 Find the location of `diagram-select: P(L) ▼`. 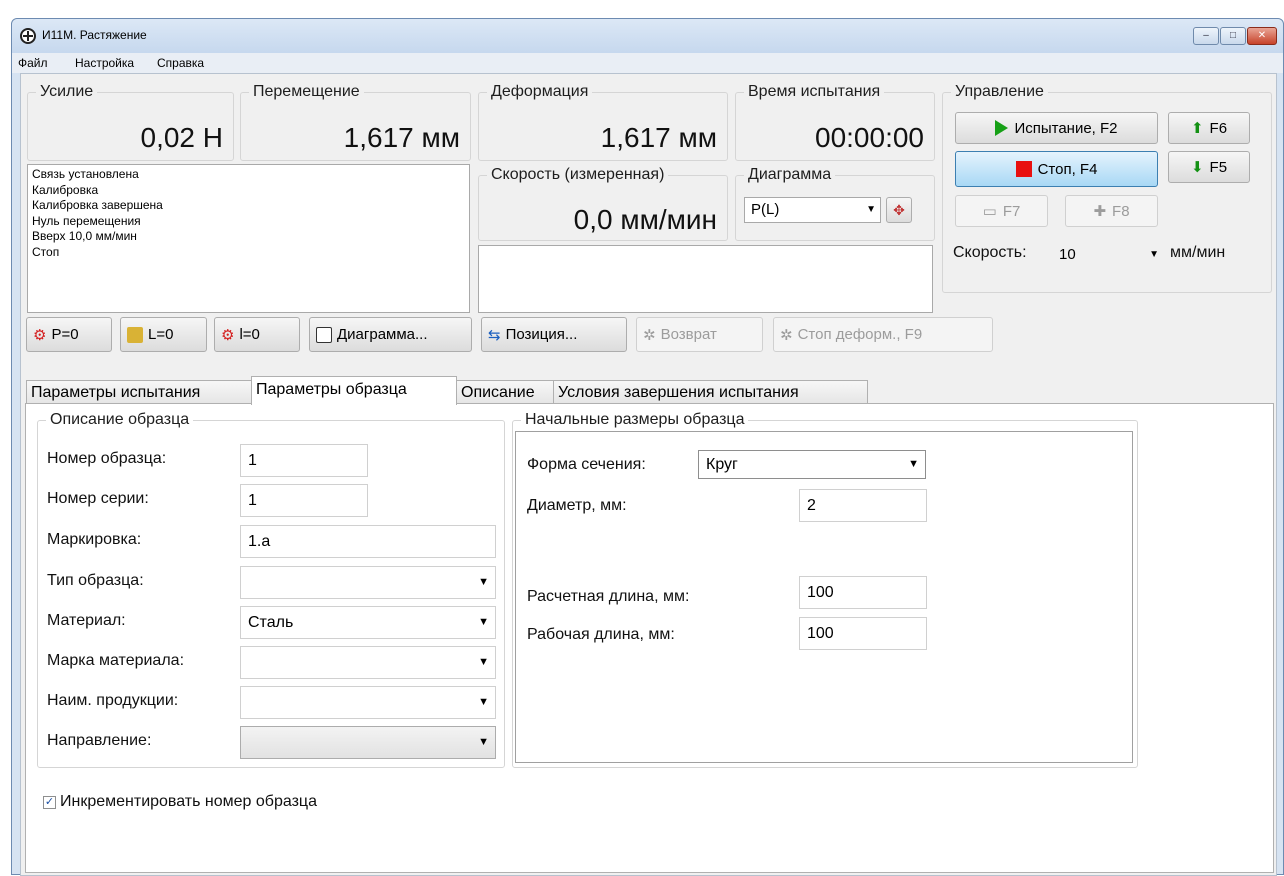

diagram-select: P(L) ▼ is located at coordinates (812, 210).